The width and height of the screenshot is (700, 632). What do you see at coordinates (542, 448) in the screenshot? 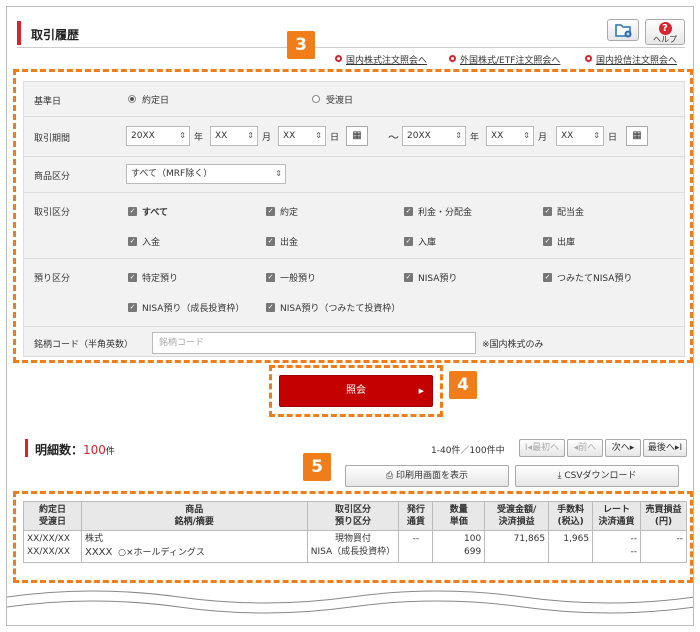
I see `pager-first-button: I◂最初へ` at bounding box center [542, 448].